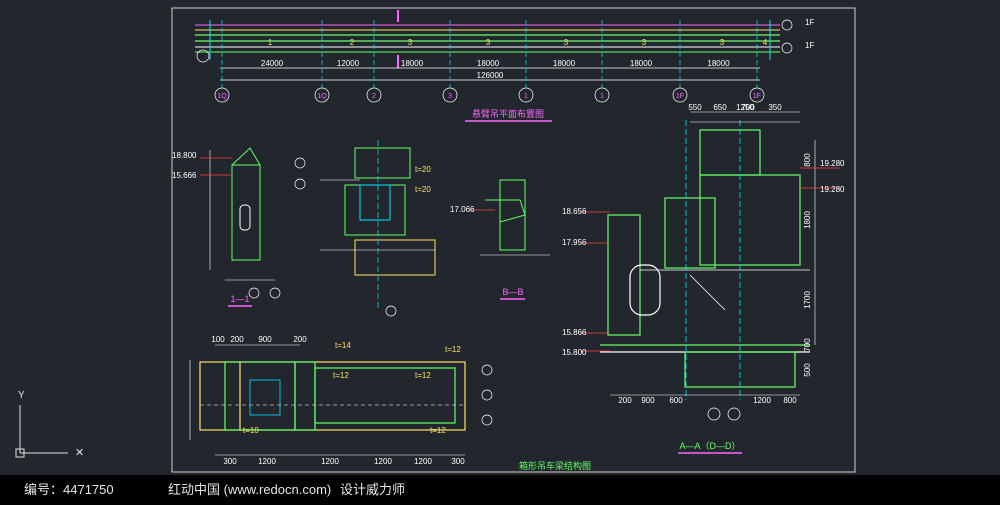 This screenshot has height=505, width=1000. What do you see at coordinates (720, 107) in the screenshot?
I see `aa-top-dim: 650` at bounding box center [720, 107].